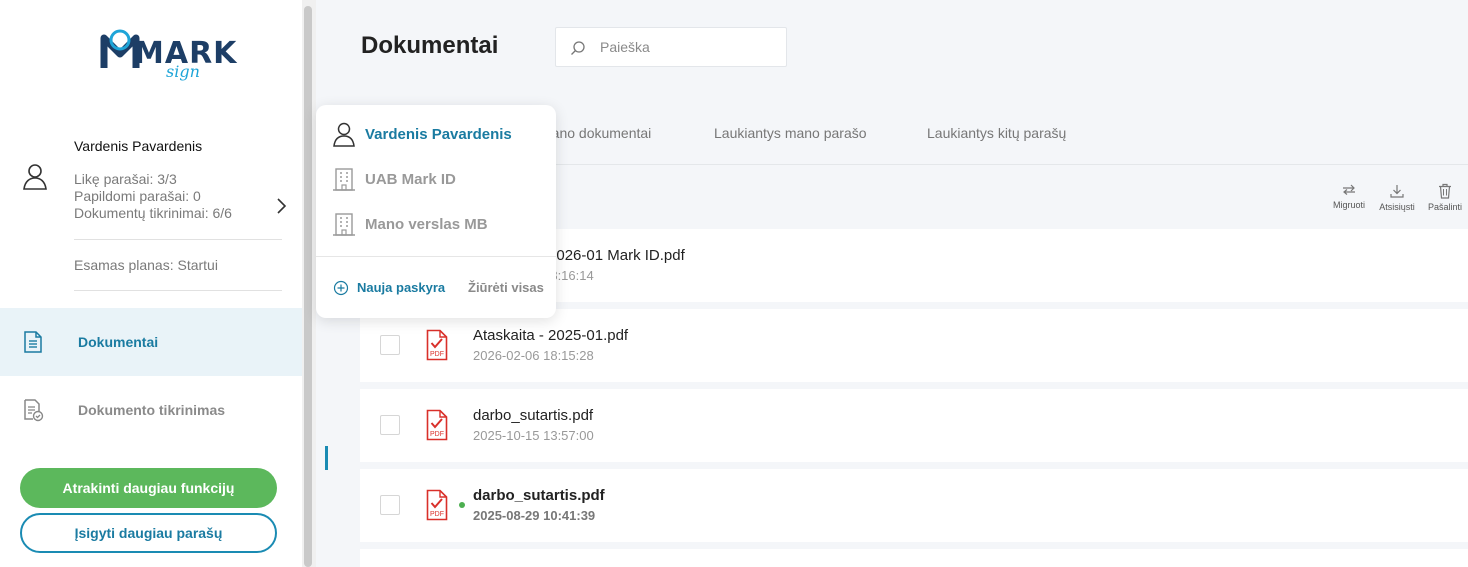  I want to click on tab-awaiting-others-signatures: Laukiantys kitų parašų, so click(996, 133).